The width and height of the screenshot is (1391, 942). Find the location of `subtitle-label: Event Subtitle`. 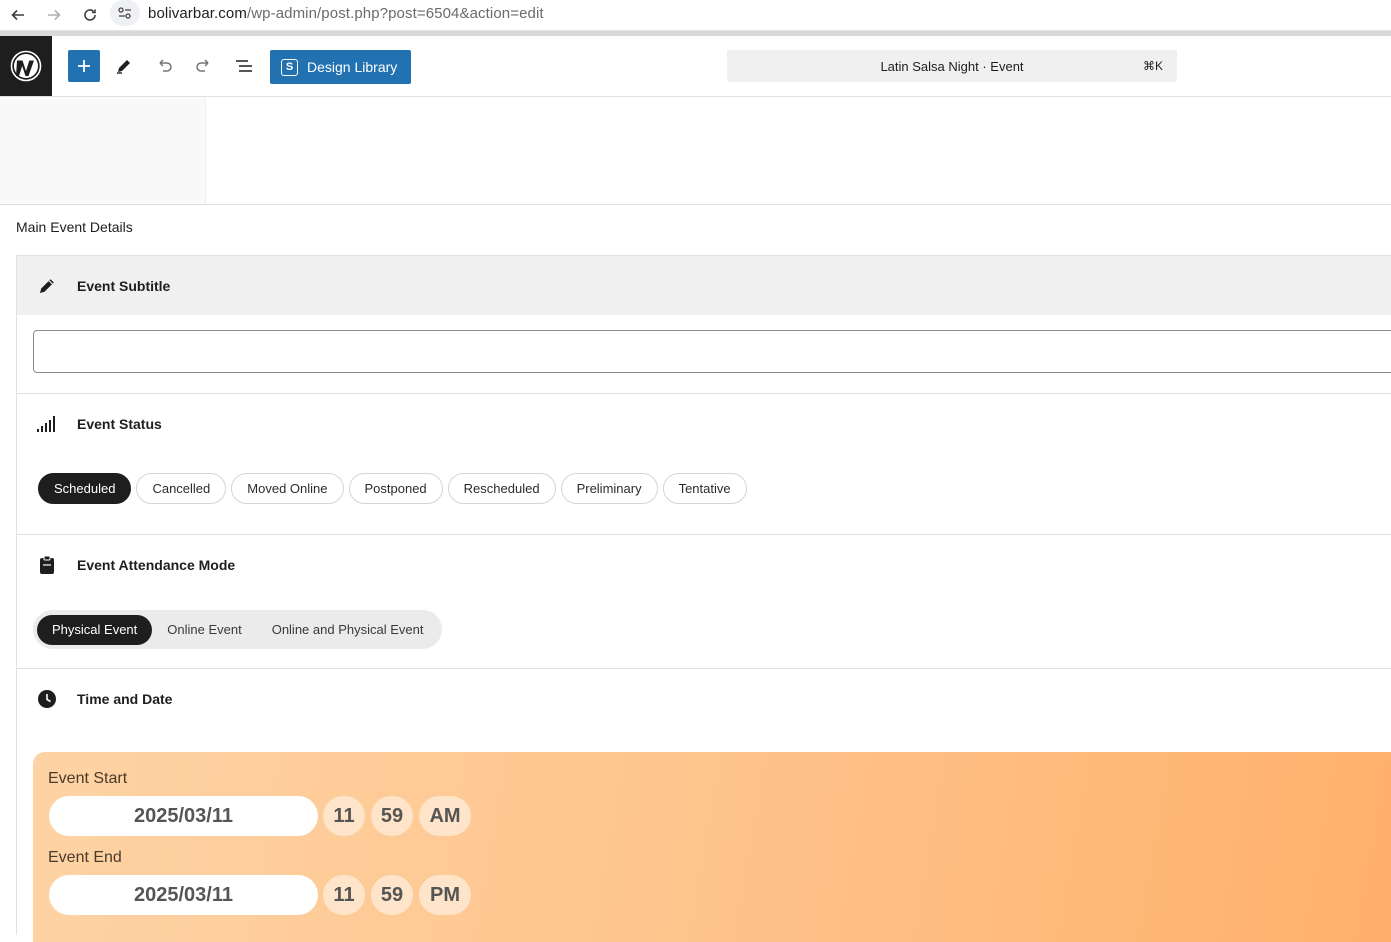

subtitle-label: Event Subtitle is located at coordinates (124, 285).